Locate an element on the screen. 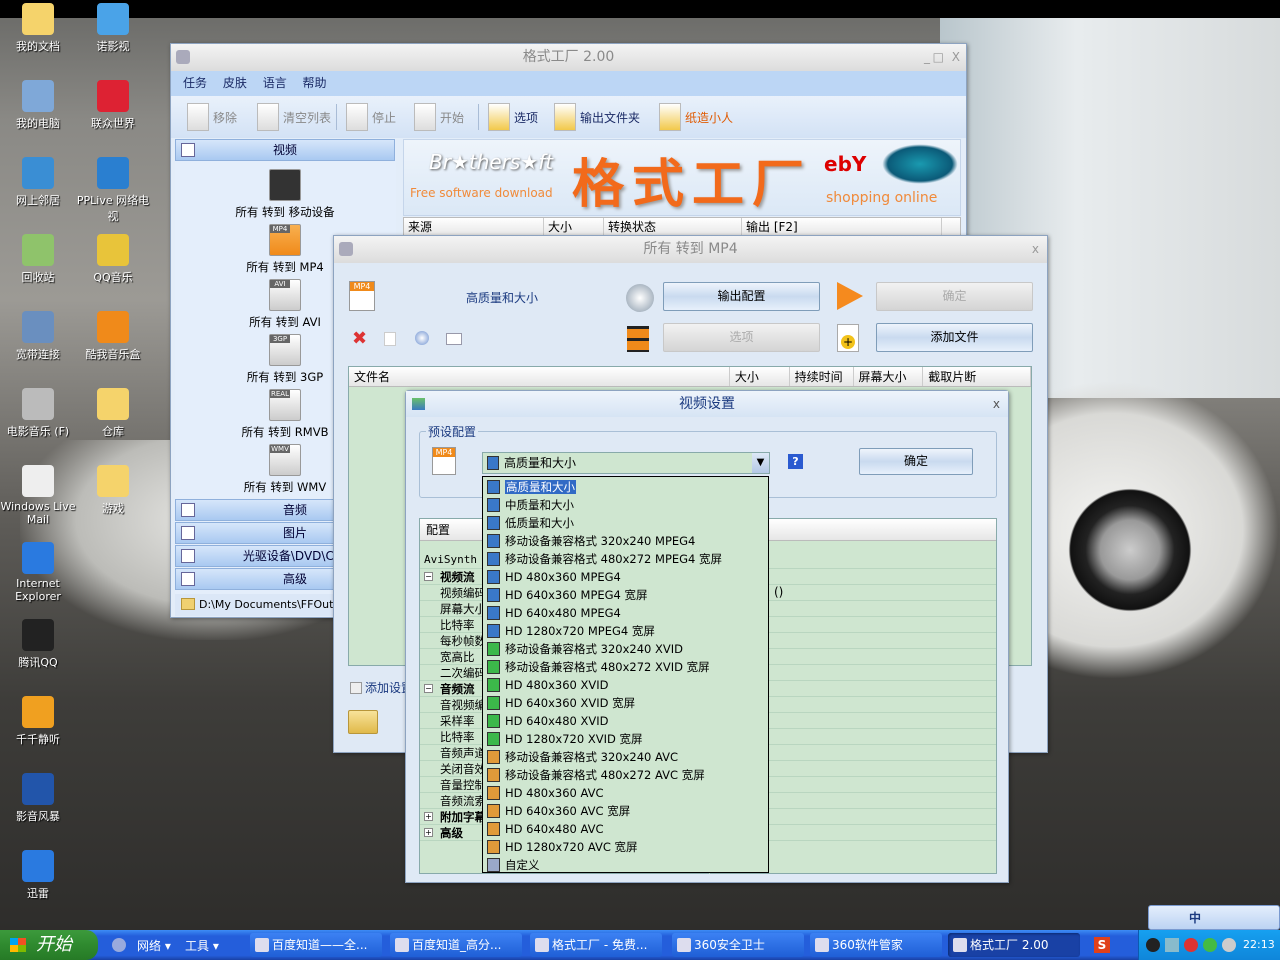 The width and height of the screenshot is (1280, 960). chevron-down-icon: ▼ is located at coordinates (760, 463).